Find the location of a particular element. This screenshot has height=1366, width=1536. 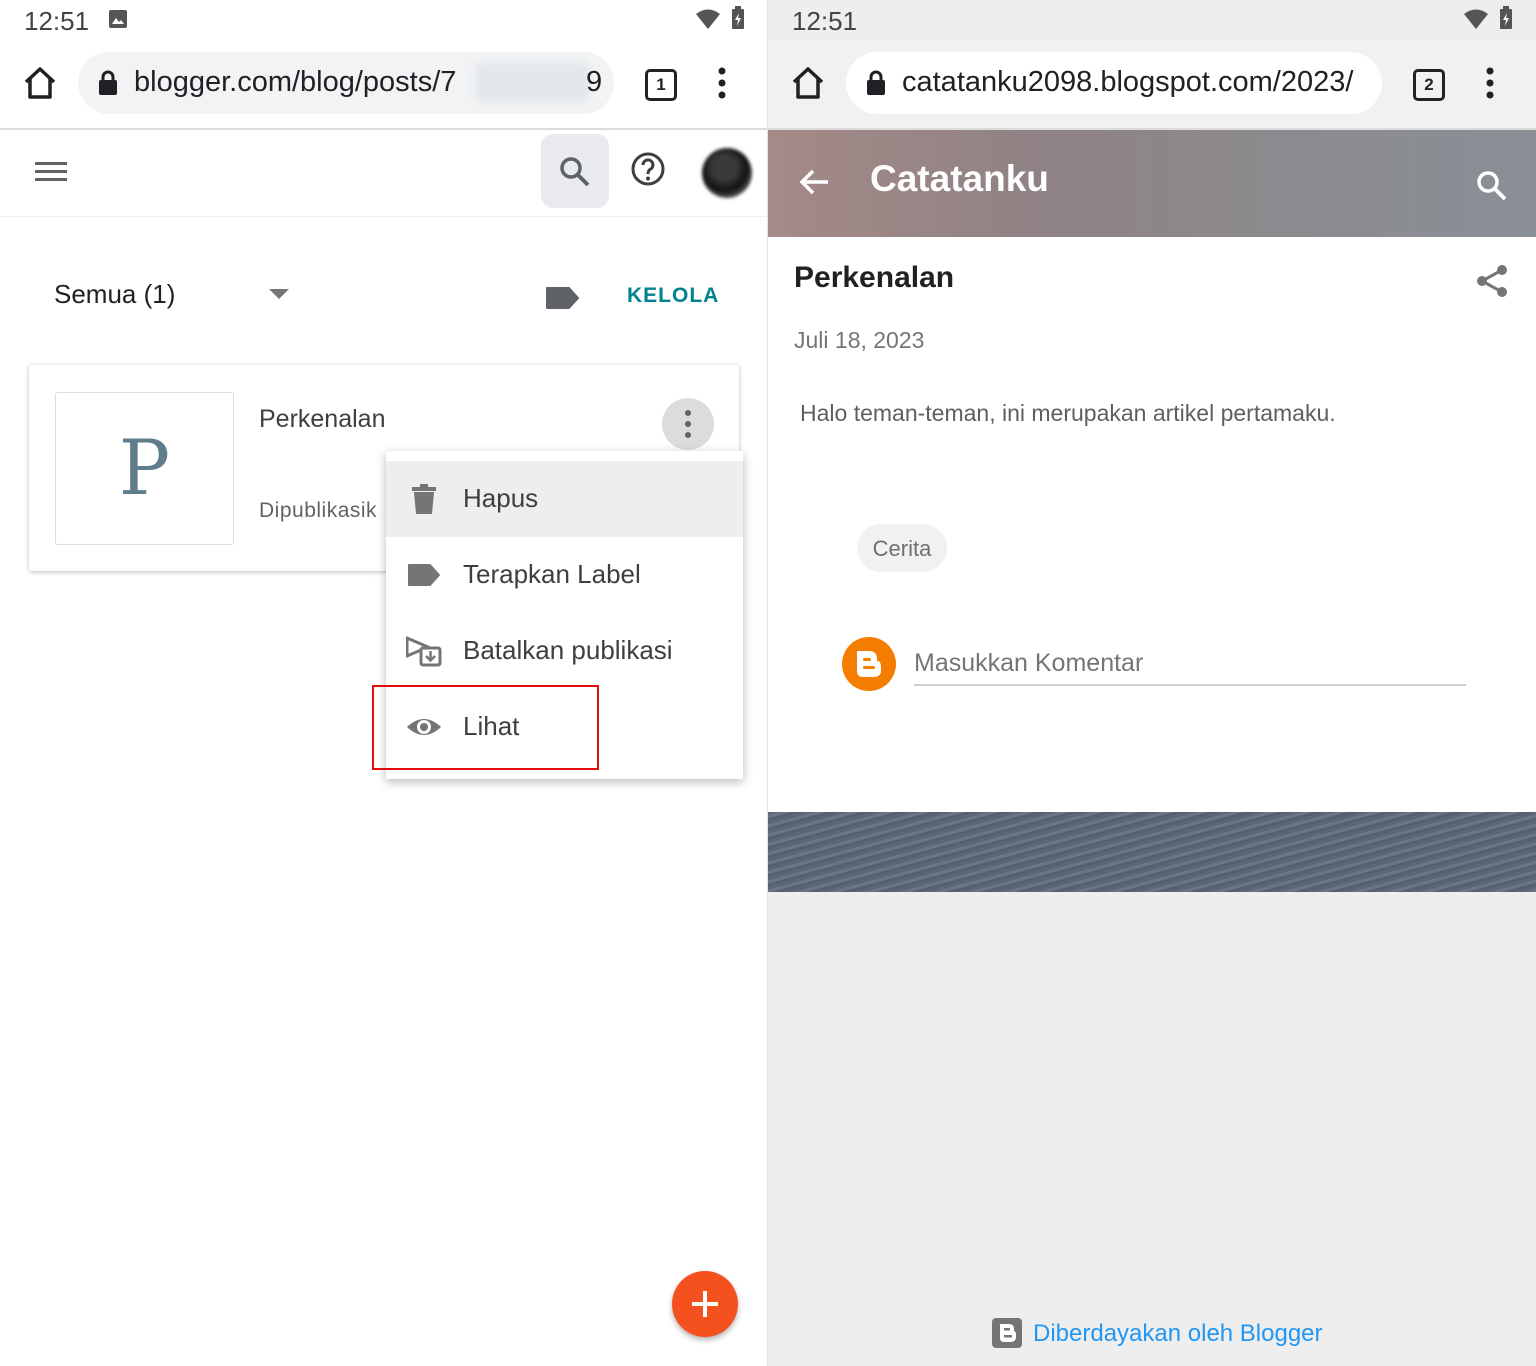

tab-switcher-button: 1 is located at coordinates (661, 85).